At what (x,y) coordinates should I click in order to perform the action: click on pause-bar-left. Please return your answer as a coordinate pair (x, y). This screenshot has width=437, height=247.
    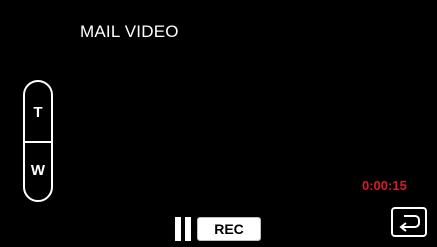
    Looking at the image, I should click on (178, 229).